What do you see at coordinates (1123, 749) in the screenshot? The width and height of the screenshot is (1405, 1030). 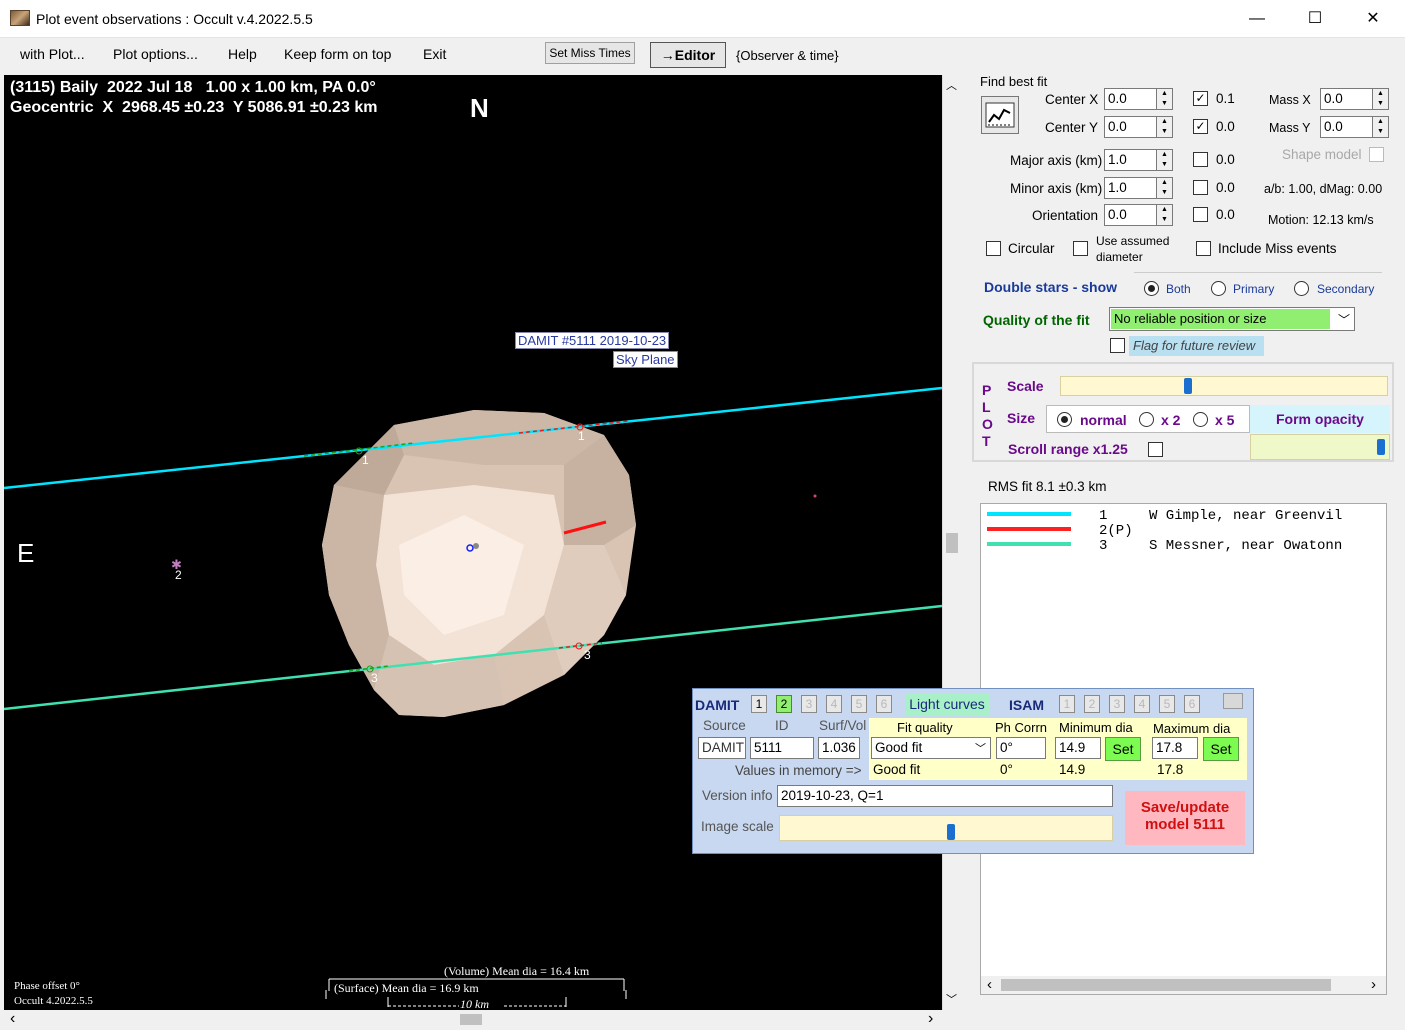 I see `set-min-dia-button: Set` at bounding box center [1123, 749].